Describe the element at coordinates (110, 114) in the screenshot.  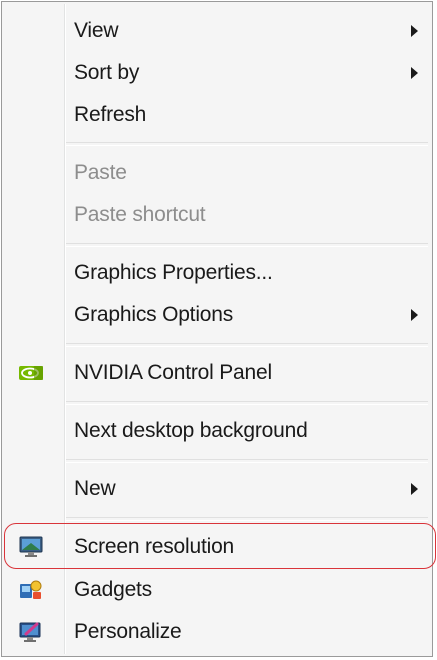
I see `menu-item-label: Refresh` at that location.